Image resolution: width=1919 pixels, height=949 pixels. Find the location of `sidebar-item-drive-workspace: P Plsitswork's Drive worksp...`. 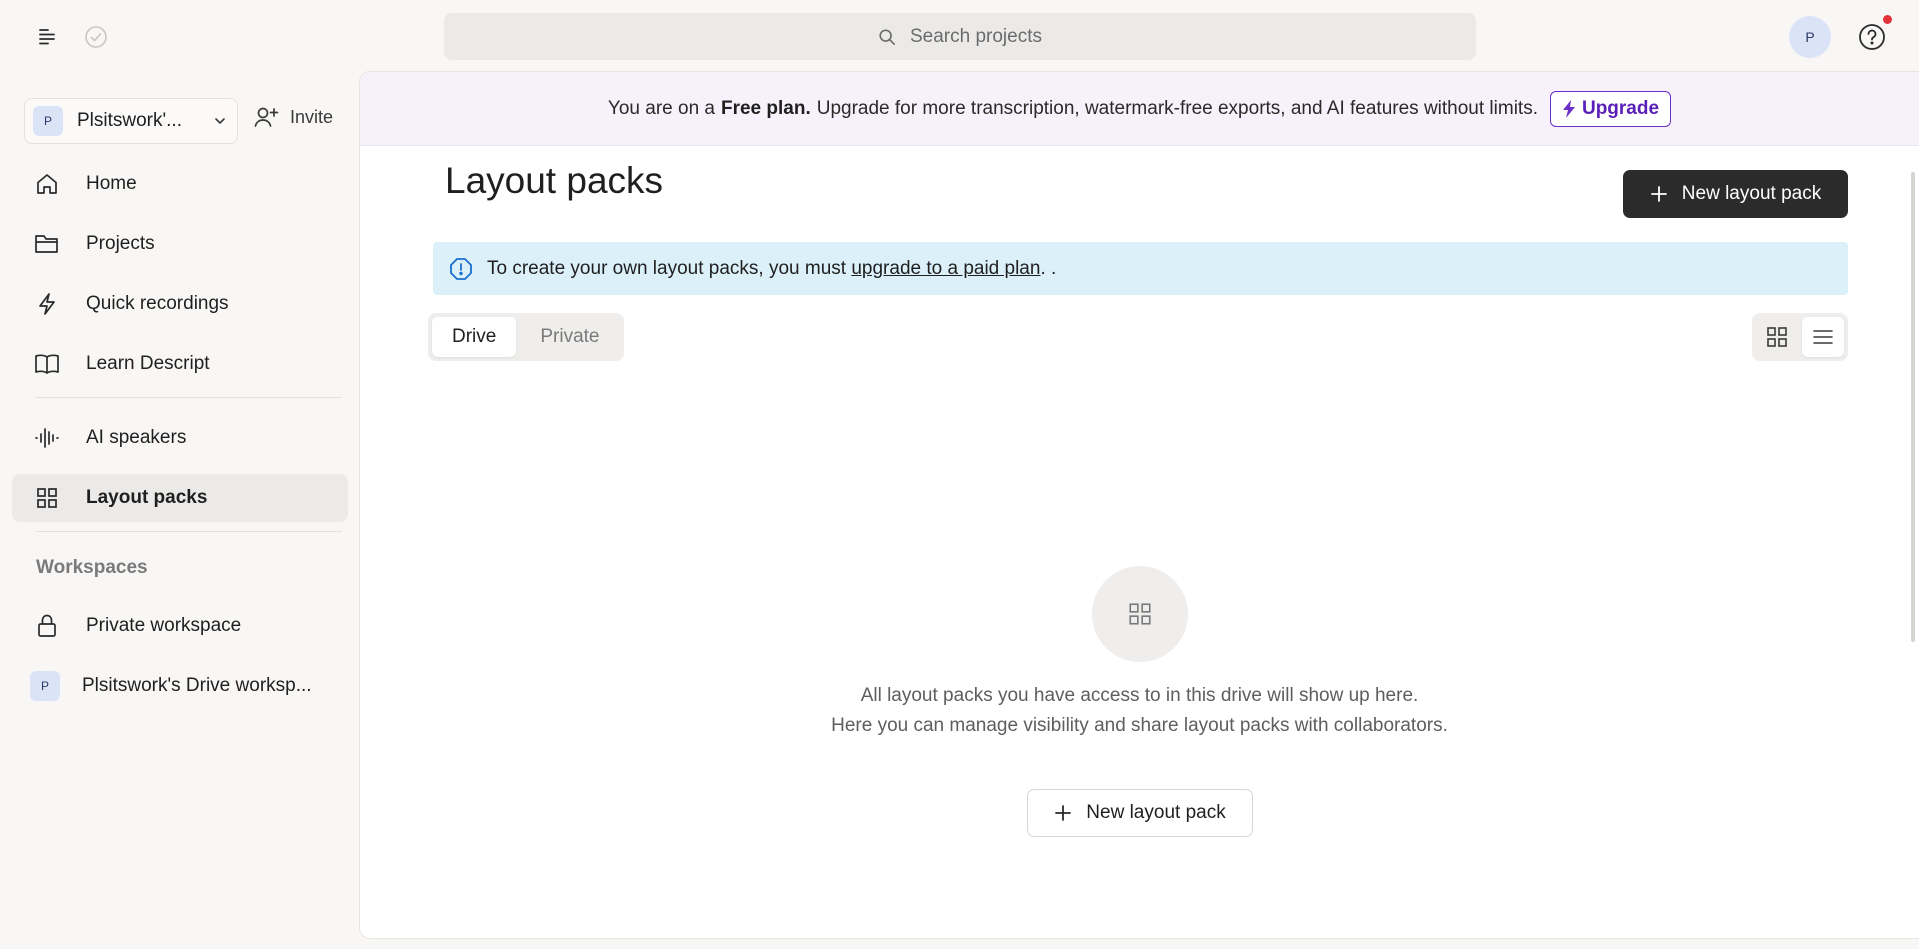

sidebar-item-drive-workspace: P Plsitswork's Drive worksp... is located at coordinates (180, 686).